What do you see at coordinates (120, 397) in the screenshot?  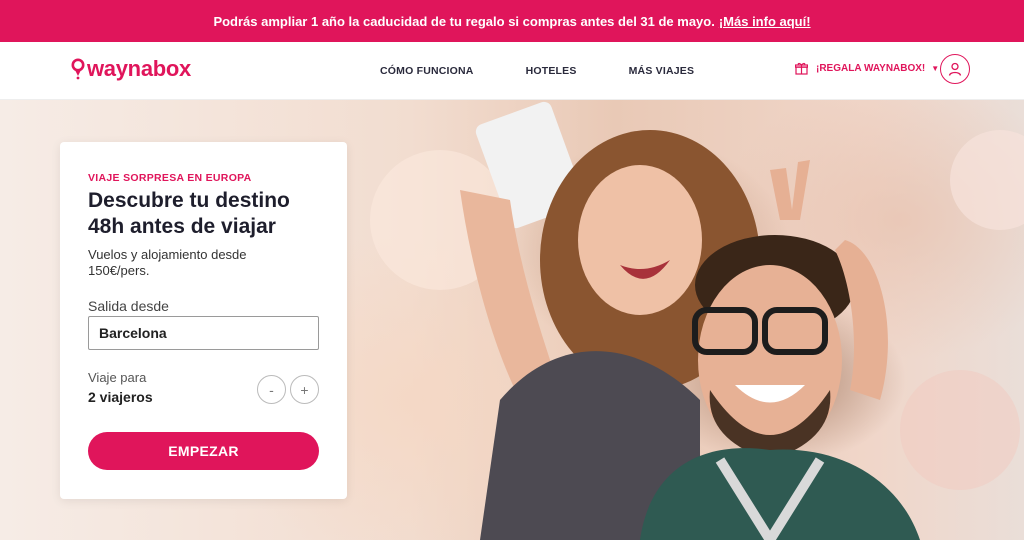 I see `travelers-value: 2 viajeros` at bounding box center [120, 397].